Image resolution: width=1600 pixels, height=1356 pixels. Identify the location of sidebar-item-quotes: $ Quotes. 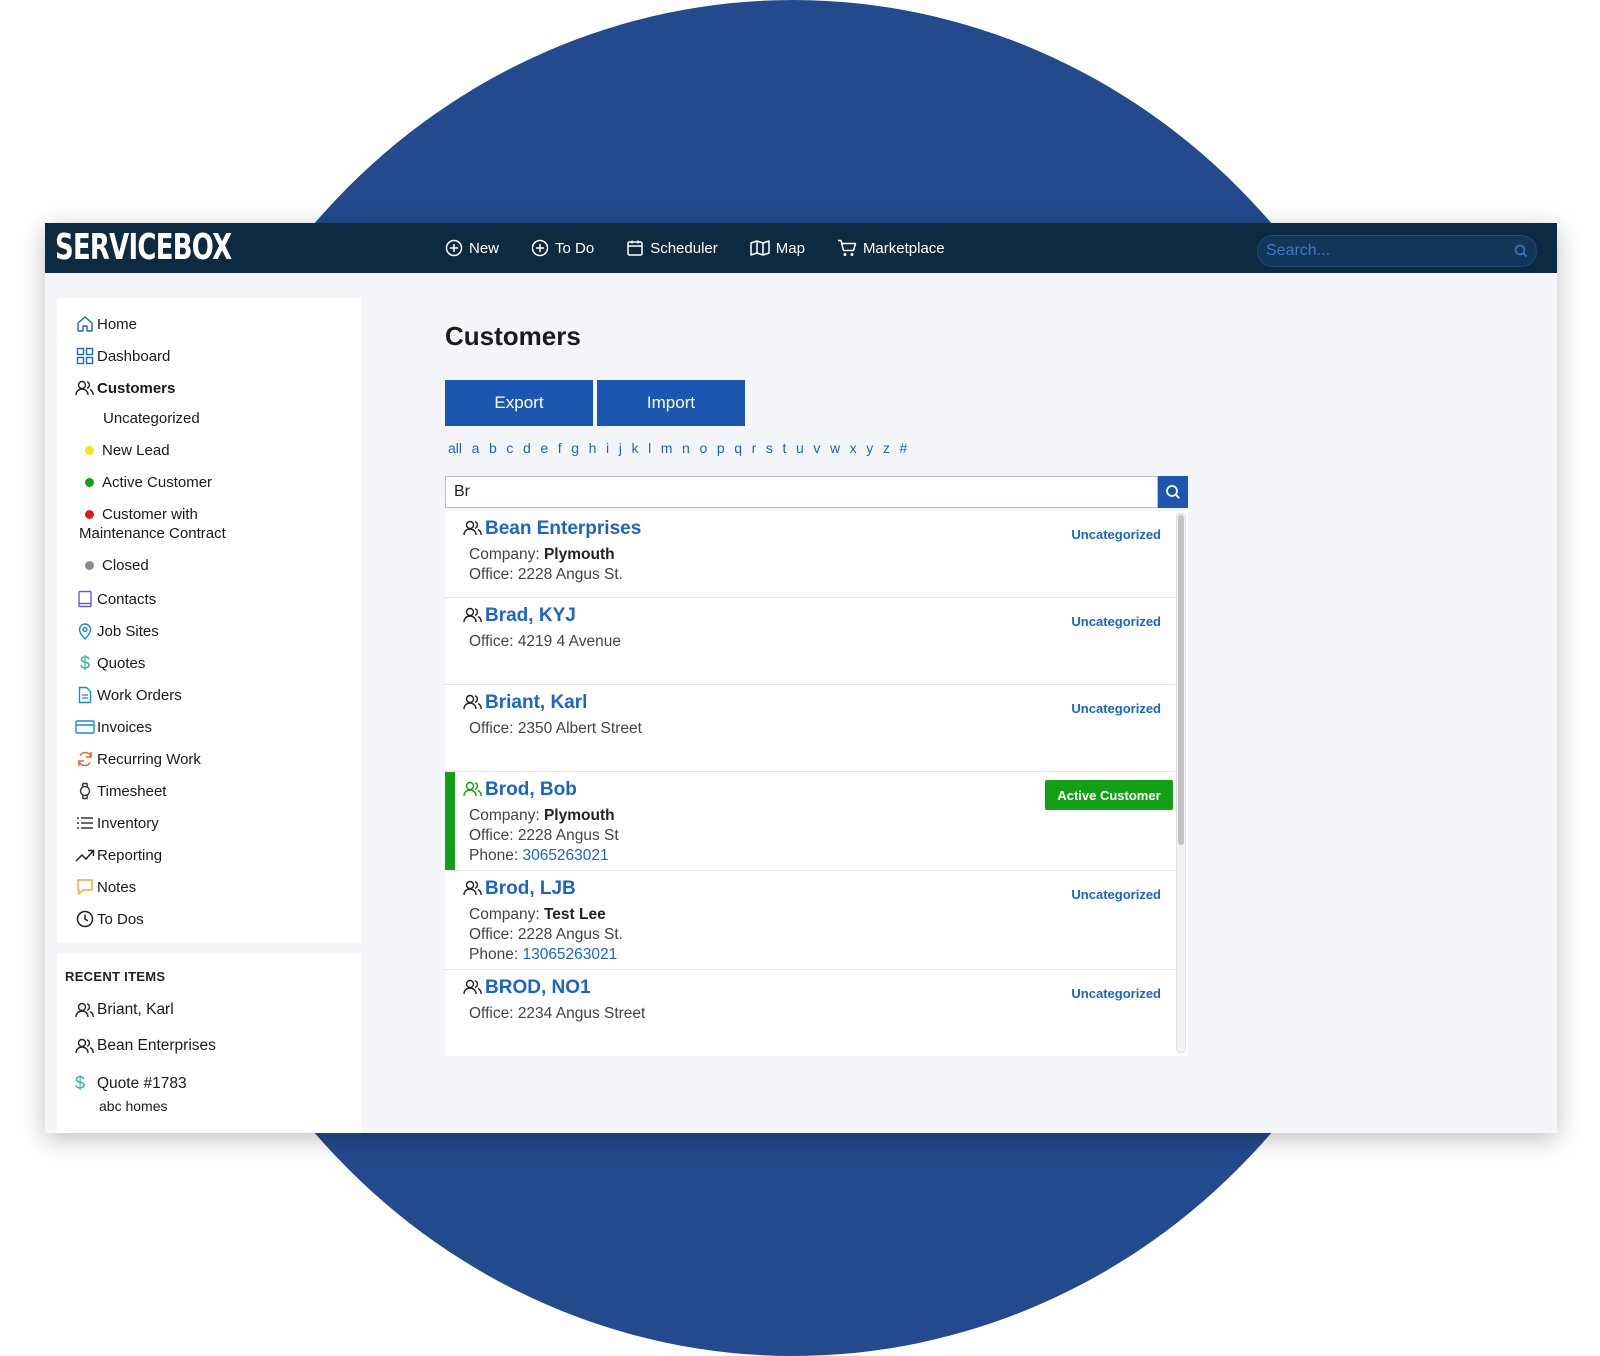
(110, 663).